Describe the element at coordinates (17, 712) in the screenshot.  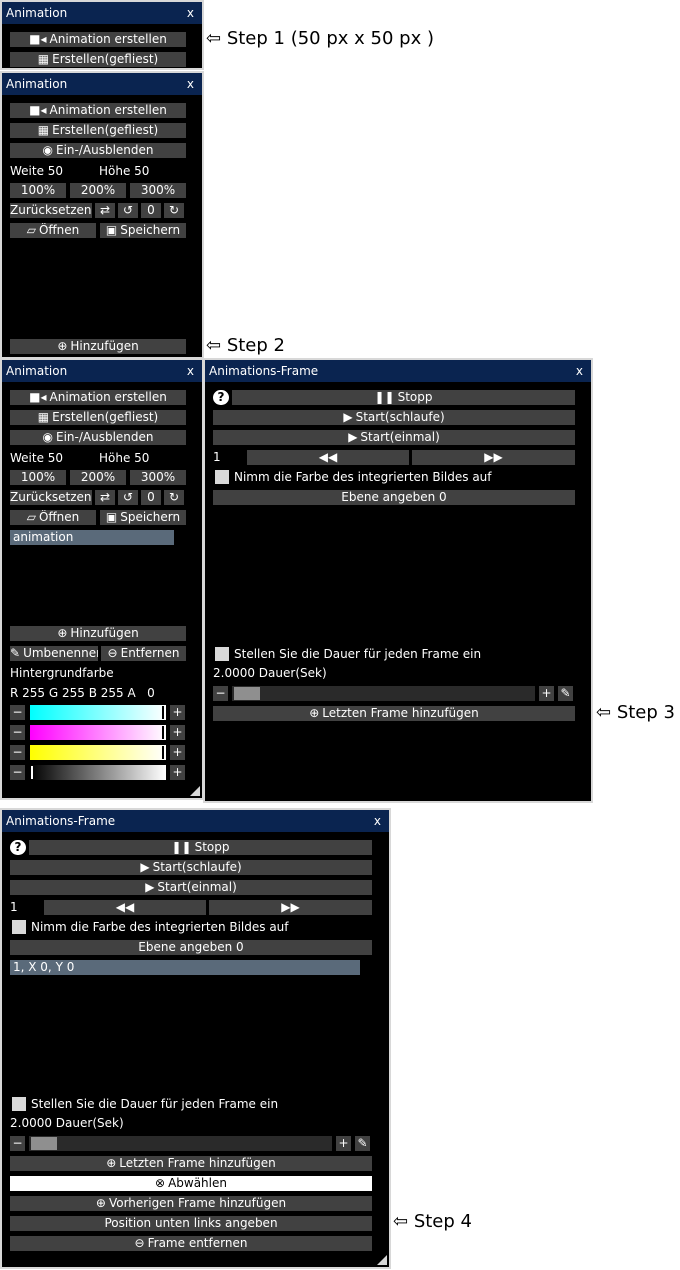
I see `red-minus-button: −` at that location.